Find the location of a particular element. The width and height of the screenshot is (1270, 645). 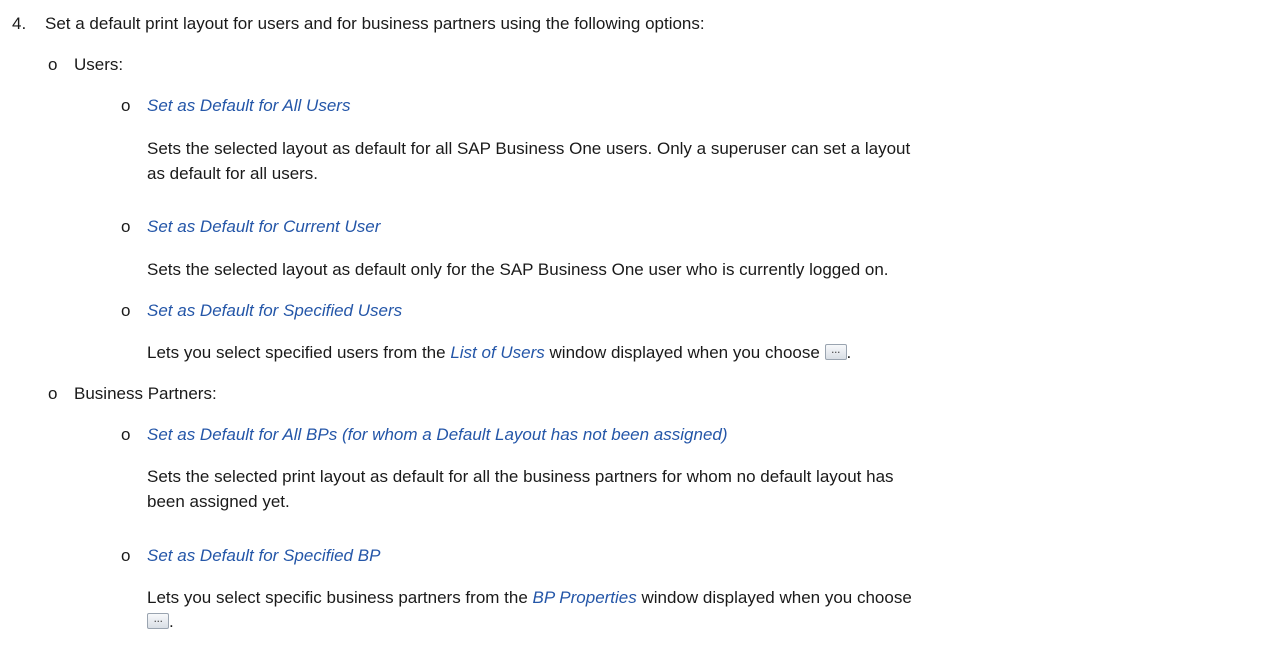

option-title-all-users: Set as Default for All Users is located at coordinates (249, 105).